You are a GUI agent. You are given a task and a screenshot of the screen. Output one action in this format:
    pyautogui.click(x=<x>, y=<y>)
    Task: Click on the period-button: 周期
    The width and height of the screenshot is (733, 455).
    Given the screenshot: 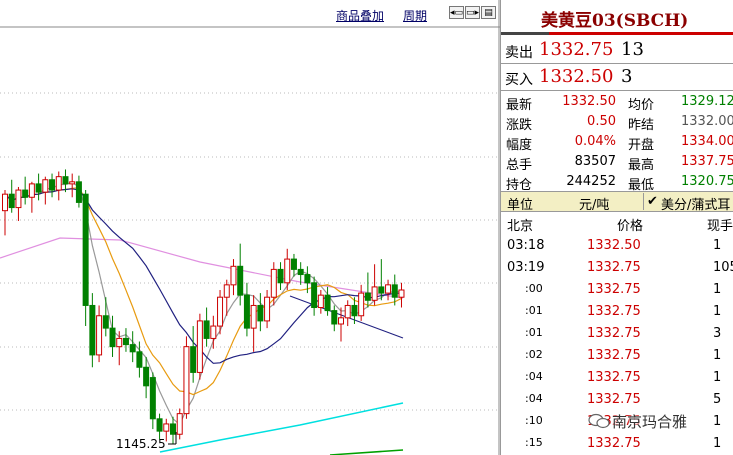 What is the action you would take?
    pyautogui.click(x=415, y=15)
    